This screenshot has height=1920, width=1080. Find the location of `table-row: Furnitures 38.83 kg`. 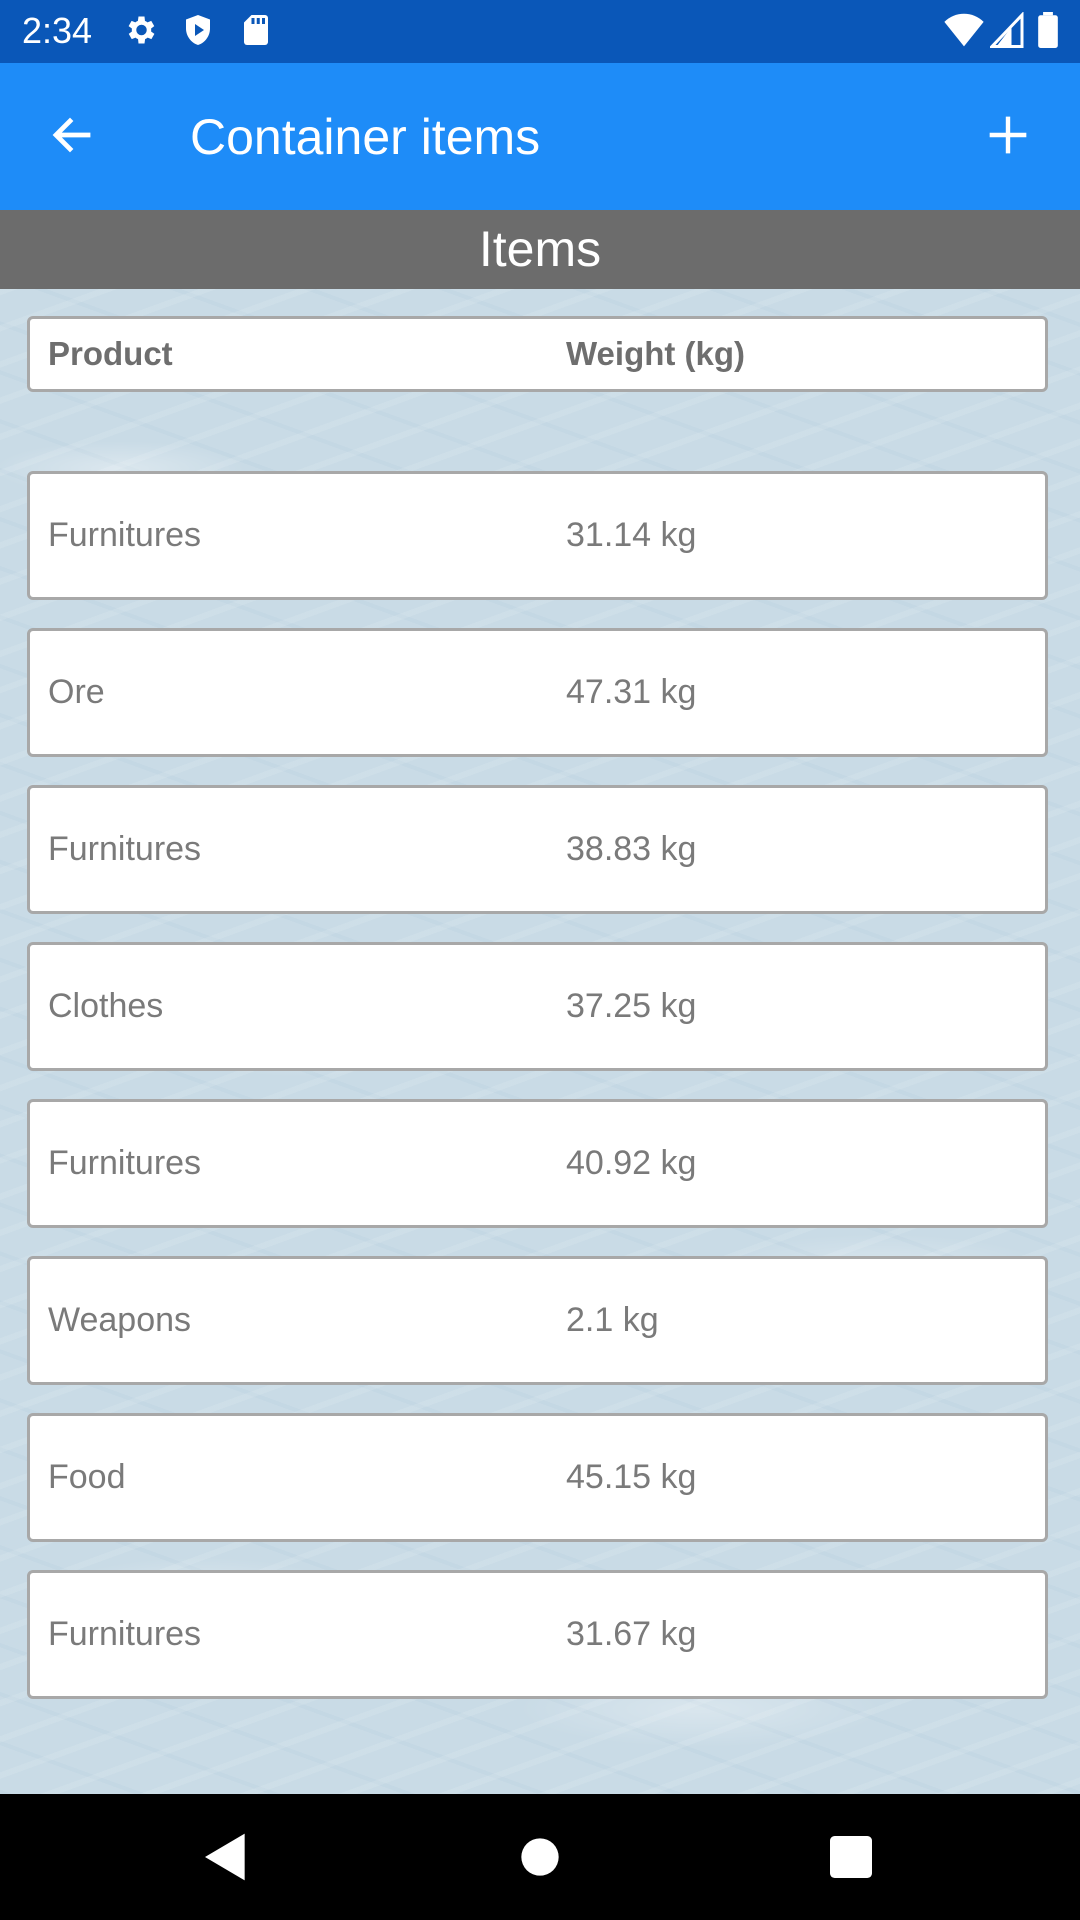

table-row: Furnitures 38.83 kg is located at coordinates (537, 849).